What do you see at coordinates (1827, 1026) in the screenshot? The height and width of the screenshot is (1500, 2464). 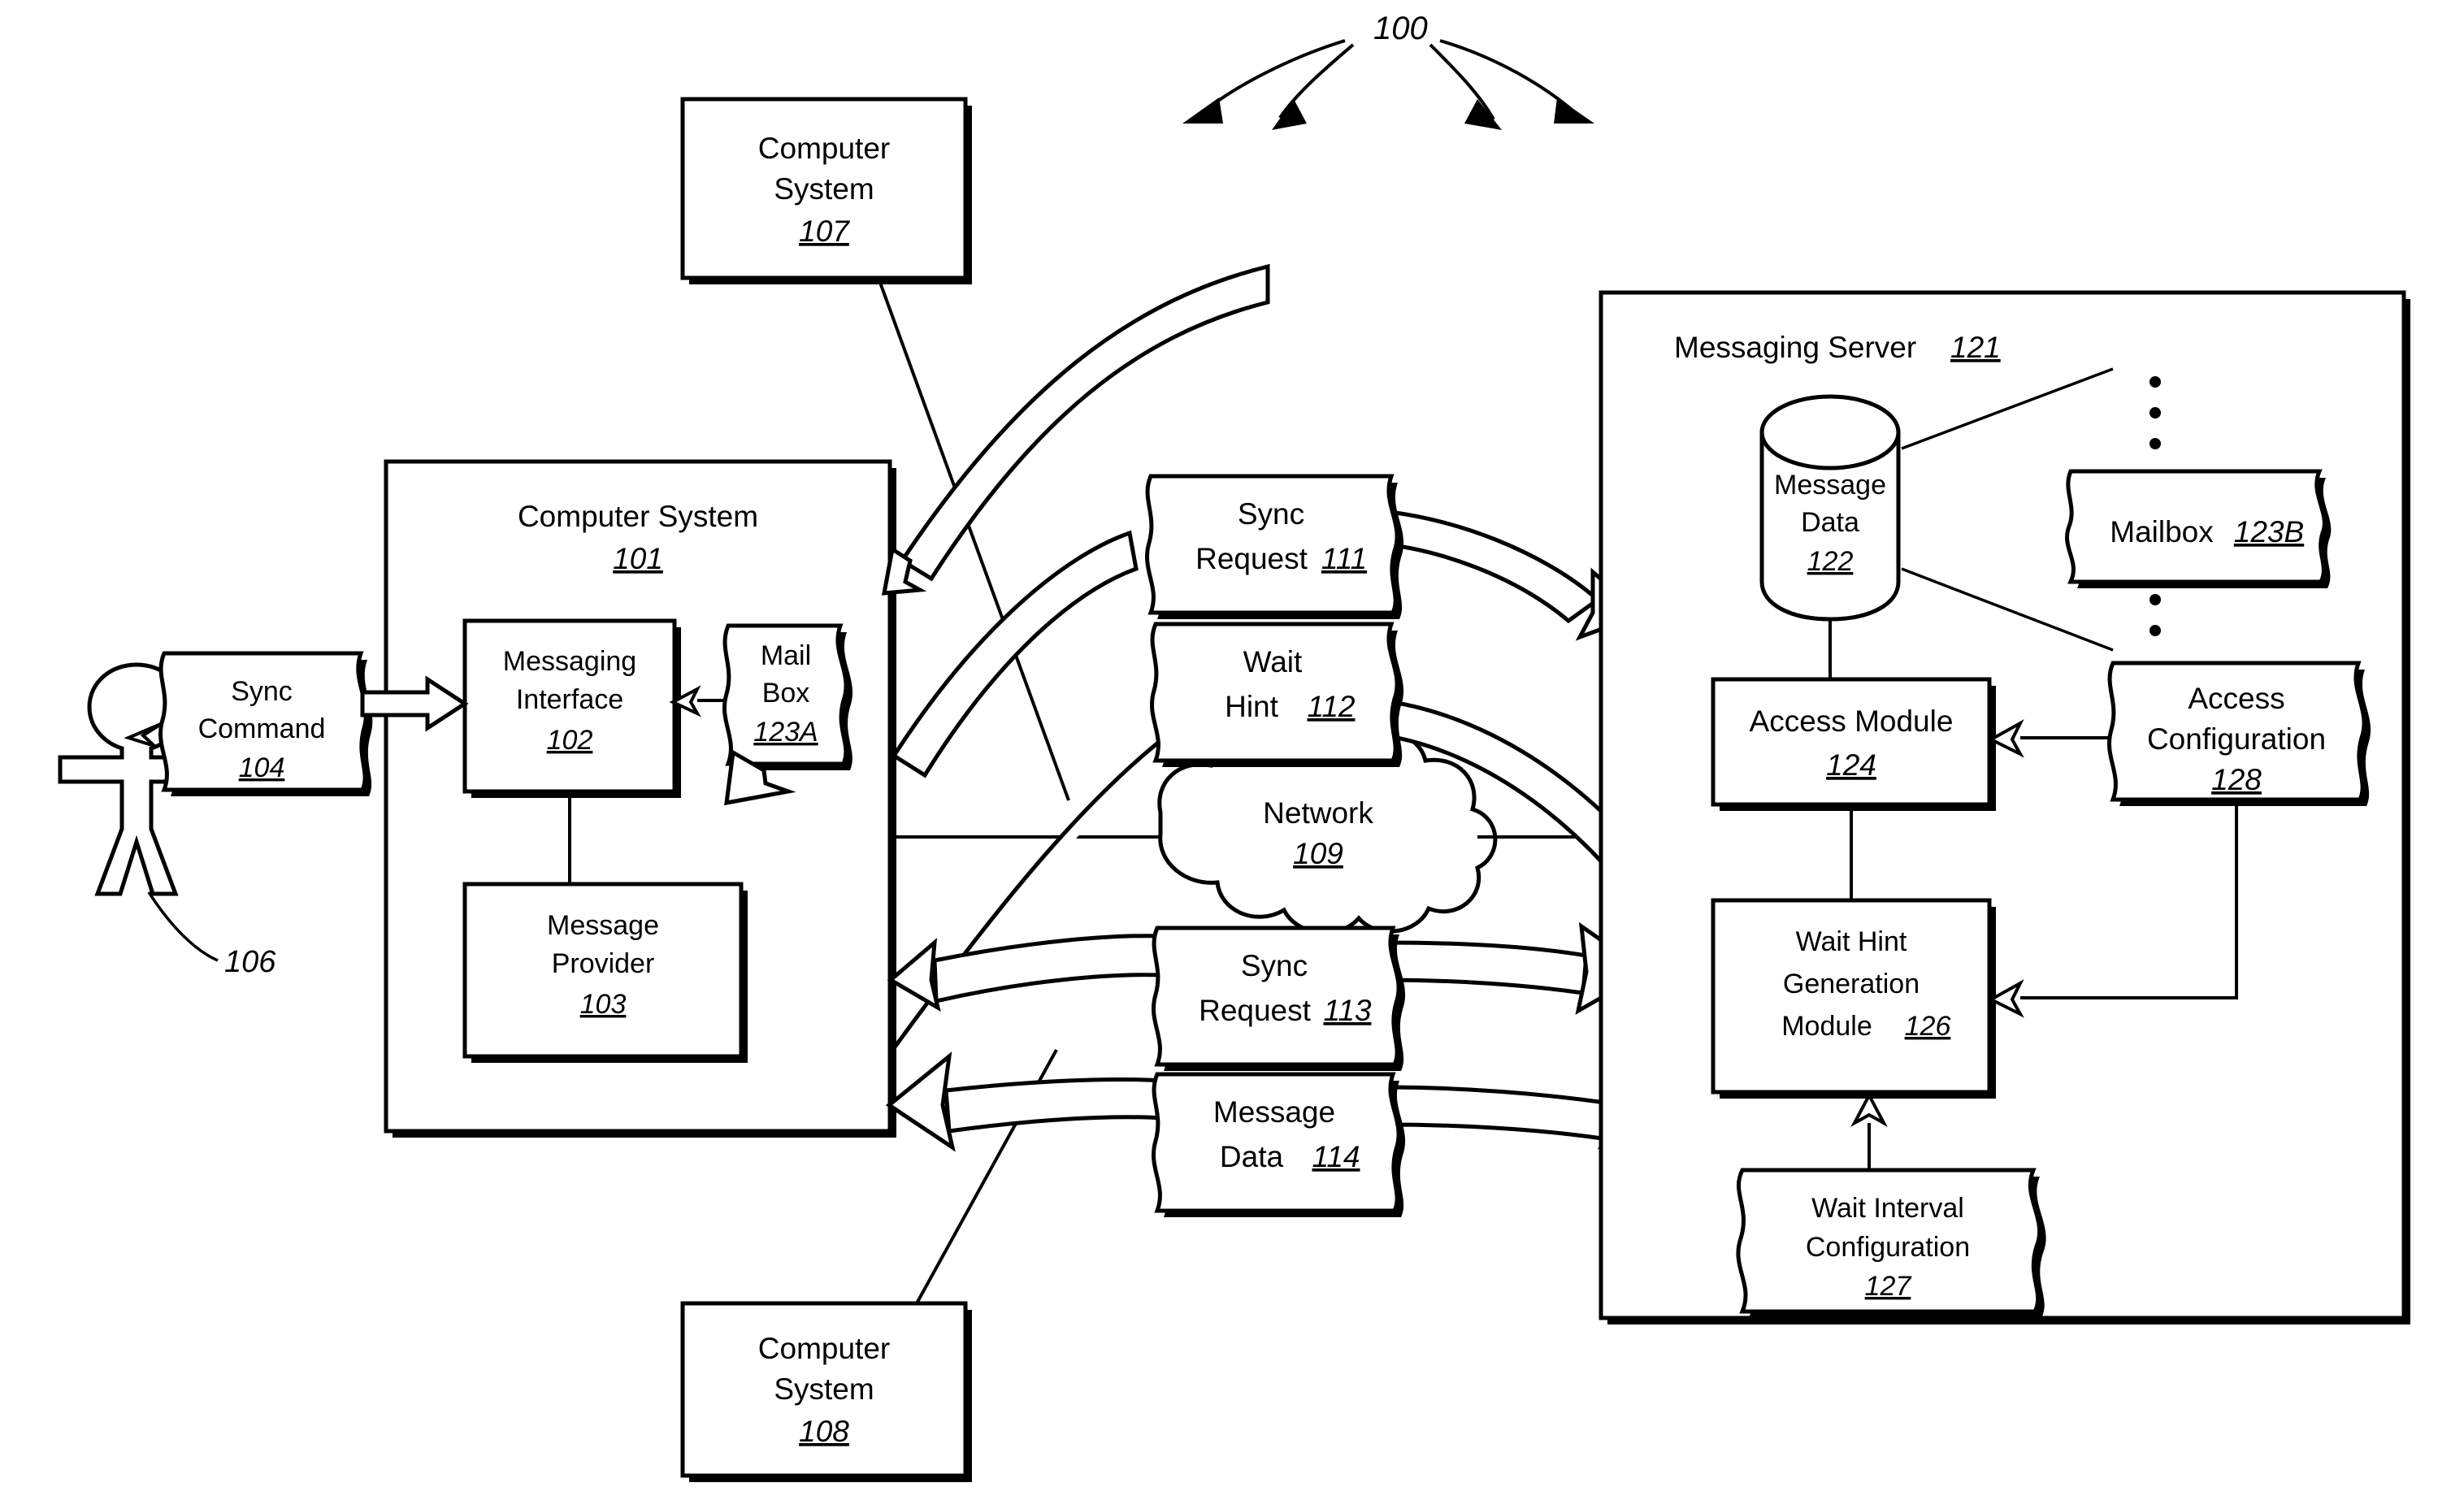 I see `wait-hint-gen-line3: Module` at bounding box center [1827, 1026].